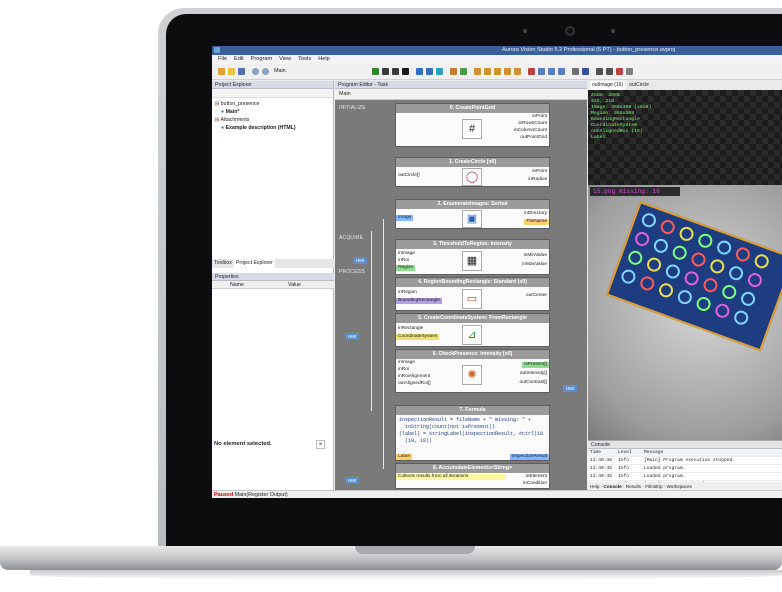  I want to click on worker-task-select: Main, so click(345, 94).